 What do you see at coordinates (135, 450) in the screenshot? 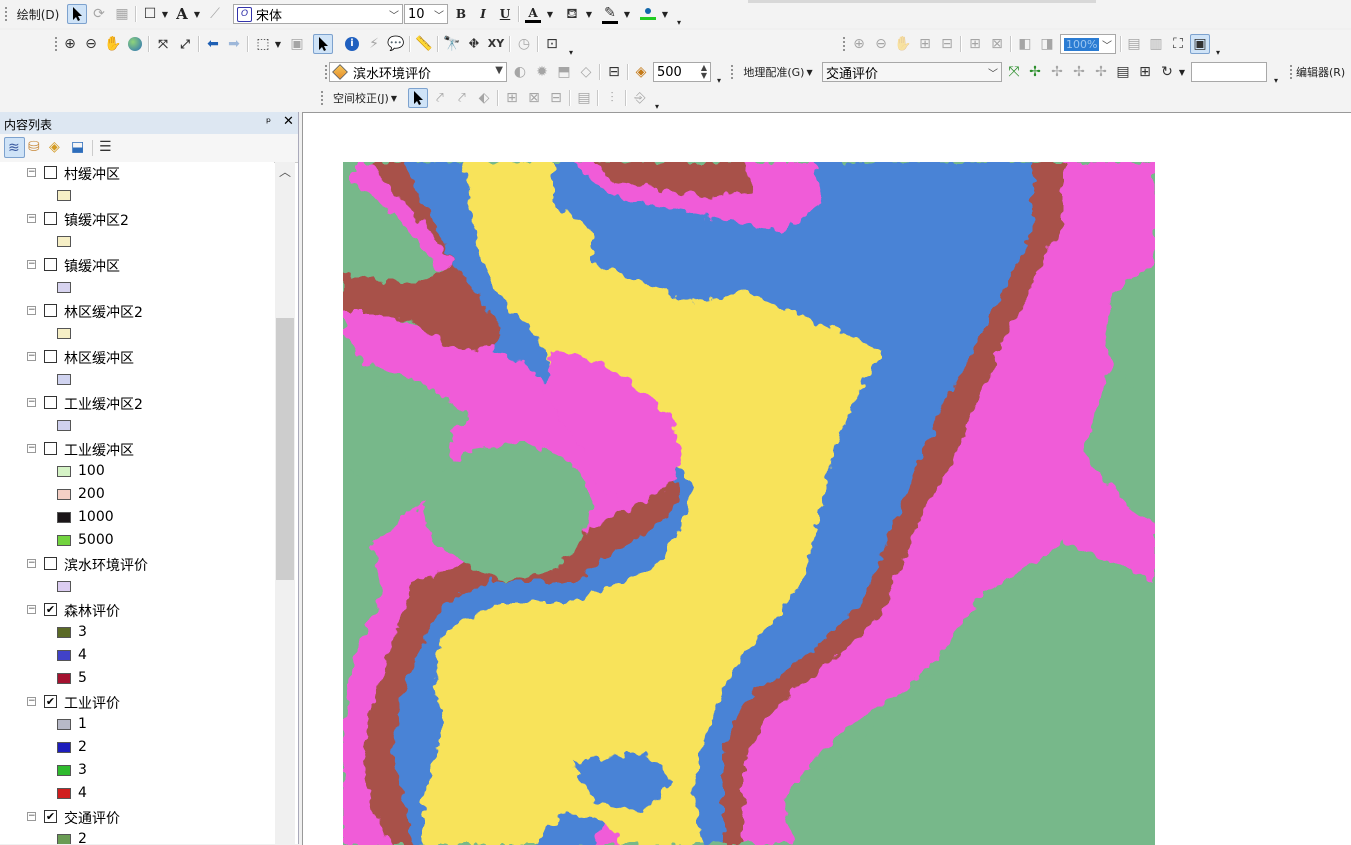
I see `toc-layer-row: − 工业缓冲区` at bounding box center [135, 450].